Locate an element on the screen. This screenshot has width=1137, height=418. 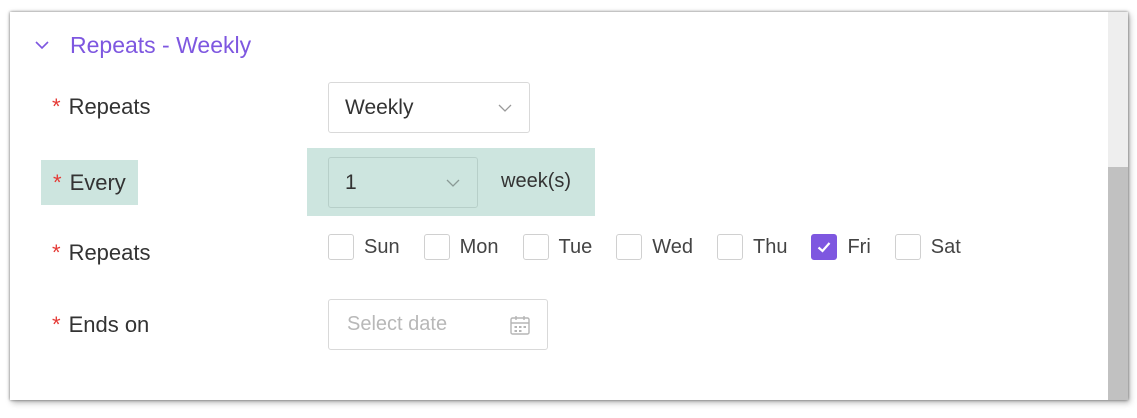
weekdays-label: * Repeats is located at coordinates (101, 253).